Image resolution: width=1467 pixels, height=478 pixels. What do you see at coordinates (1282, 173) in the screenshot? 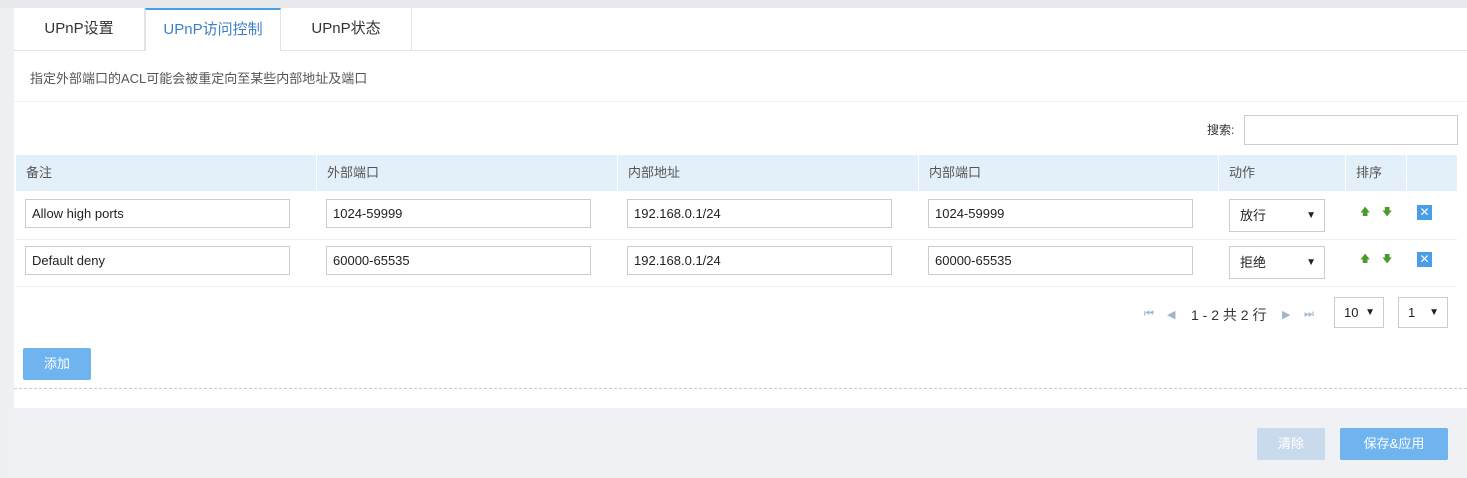
I see `column-header-action: 动作` at bounding box center [1282, 173].